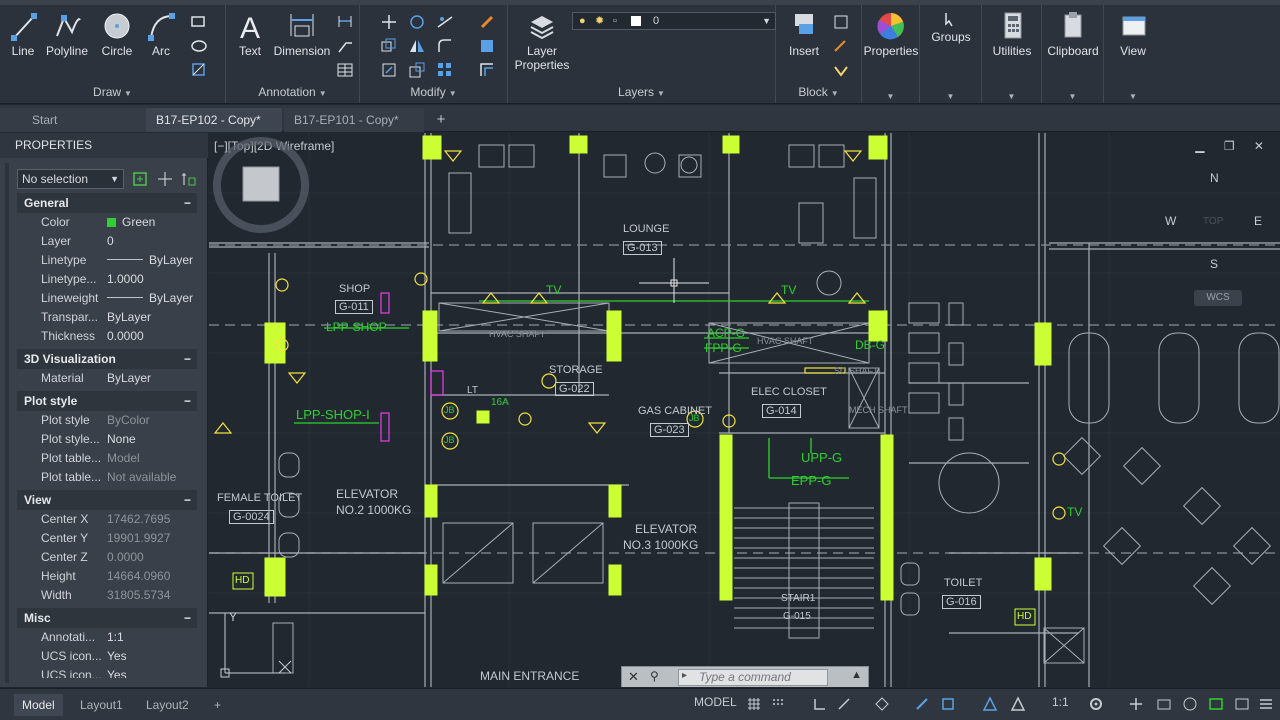 The width and height of the screenshot is (1280, 720). Describe the element at coordinates (23, 34) in the screenshot. I see `line-button: Line` at that location.